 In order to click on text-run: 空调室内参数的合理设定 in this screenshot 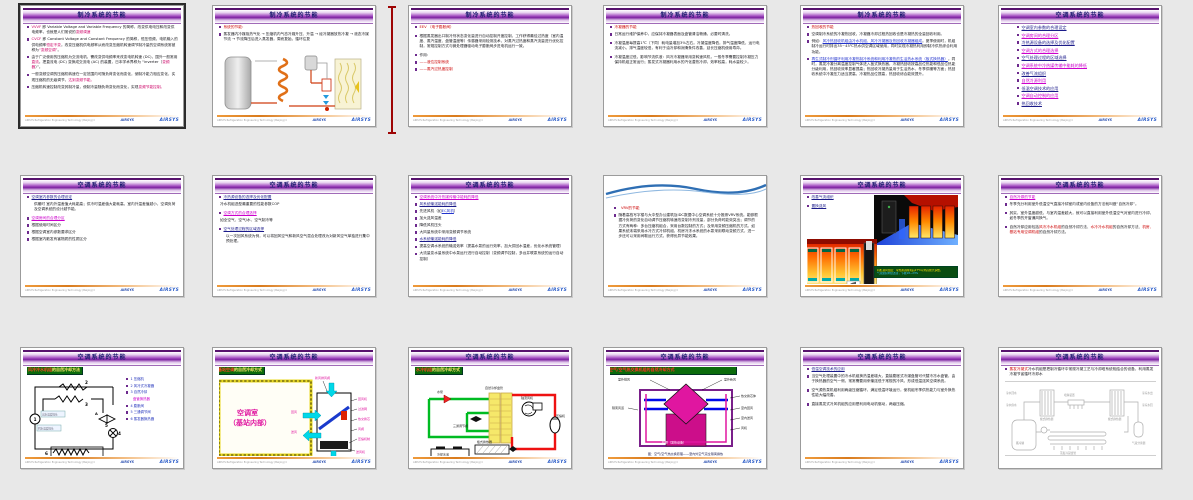, I will do `click(1044, 27)`.